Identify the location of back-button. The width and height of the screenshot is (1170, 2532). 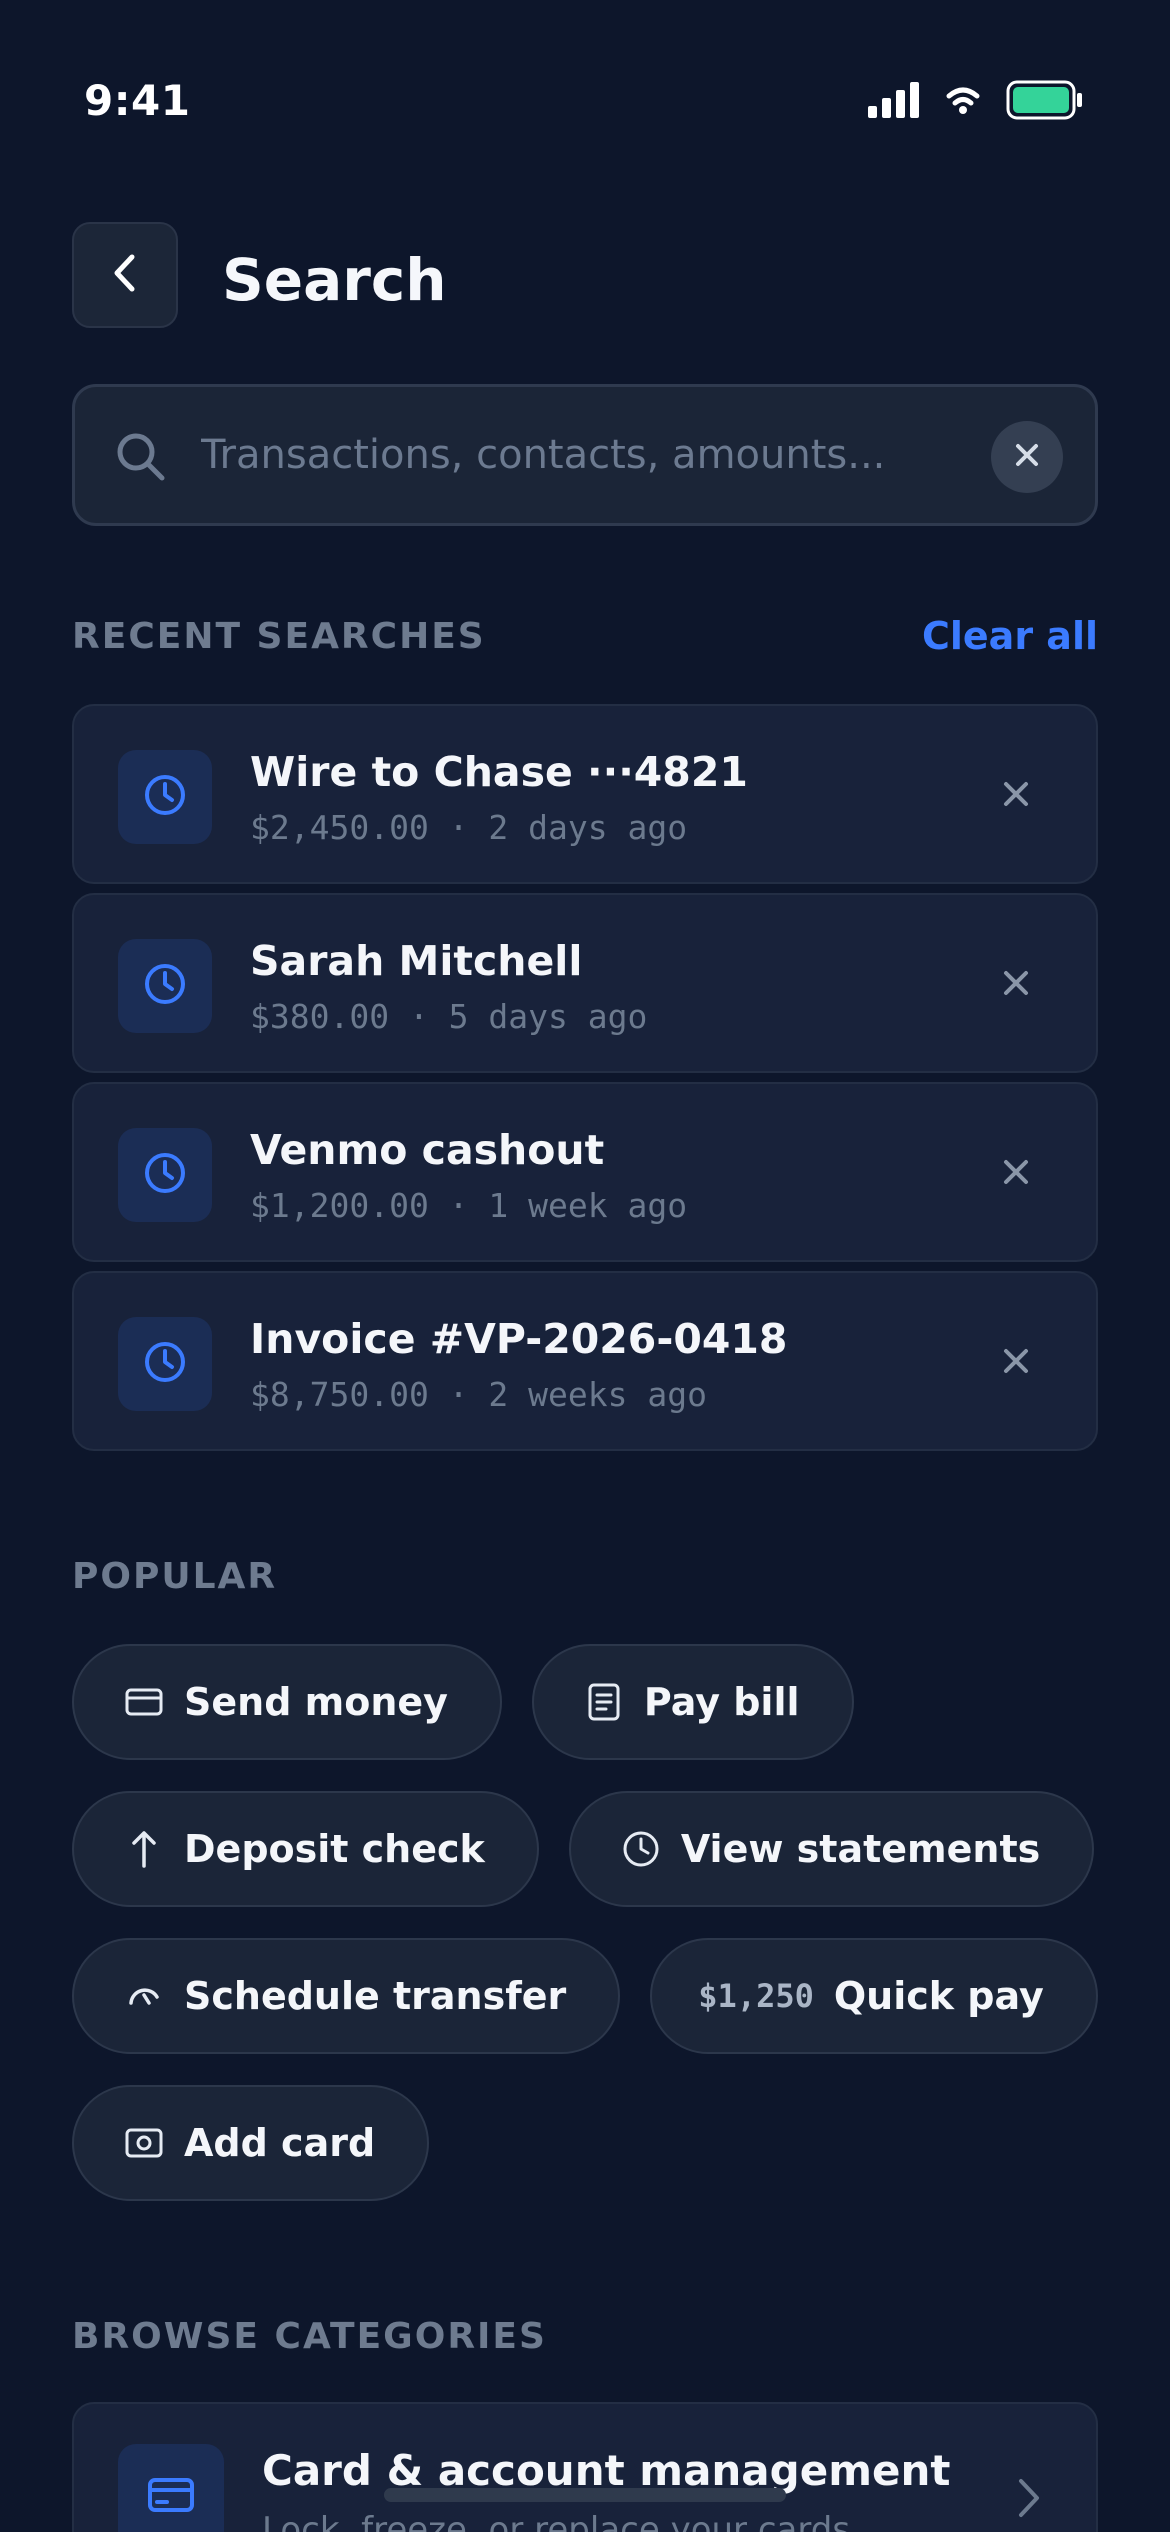
(125, 275).